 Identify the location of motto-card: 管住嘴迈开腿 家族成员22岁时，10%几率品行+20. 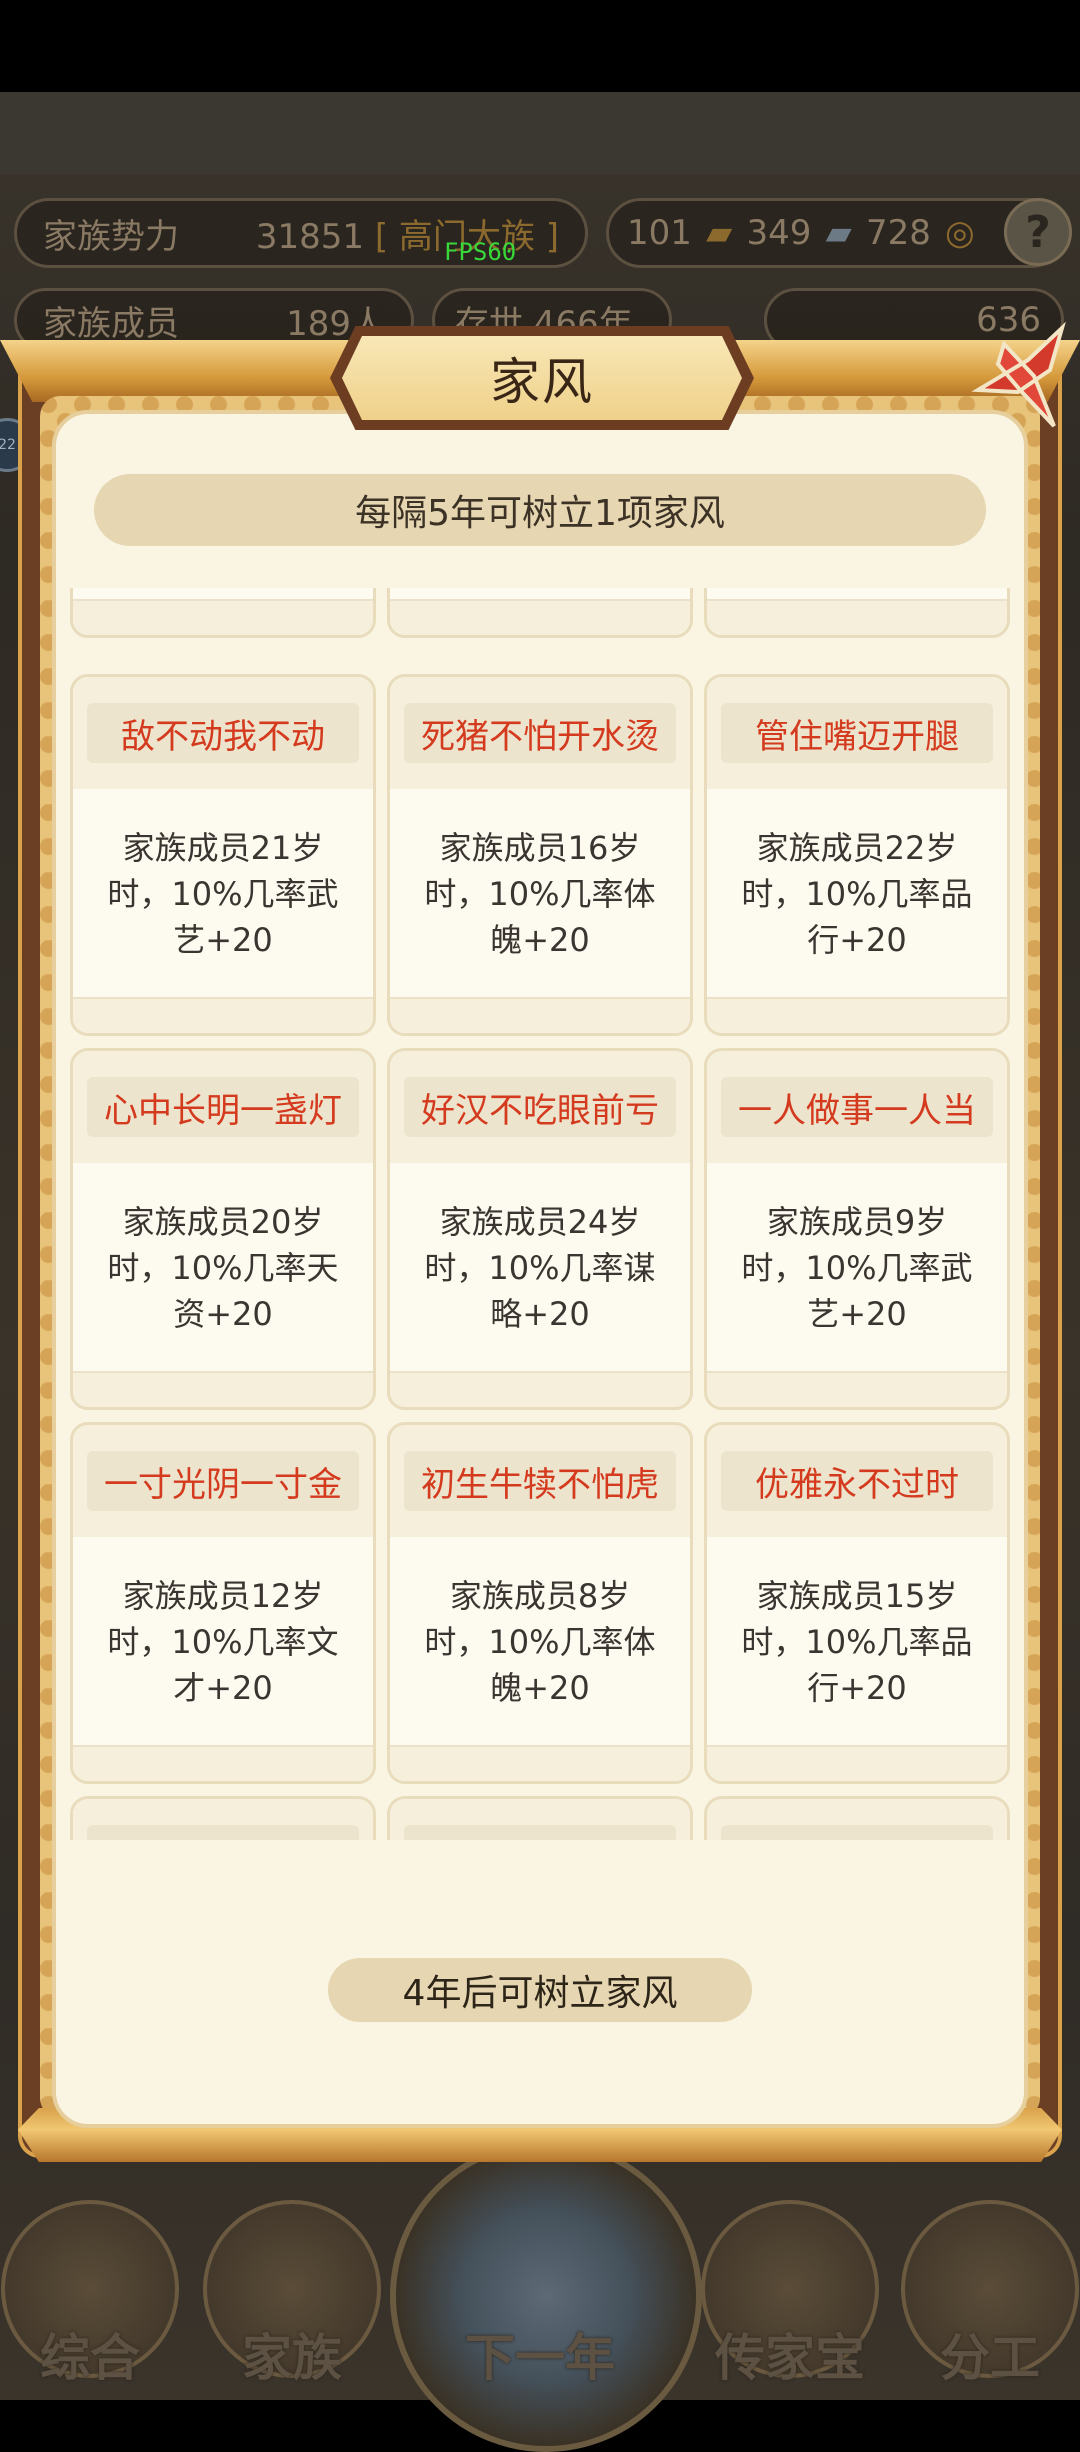
(857, 855).